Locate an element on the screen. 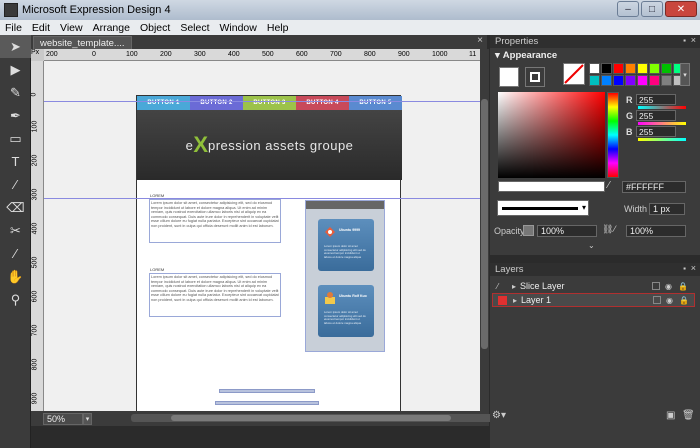 The height and width of the screenshot is (448, 700). nav-button-2: BUTTON 2 is located at coordinates (216, 103).